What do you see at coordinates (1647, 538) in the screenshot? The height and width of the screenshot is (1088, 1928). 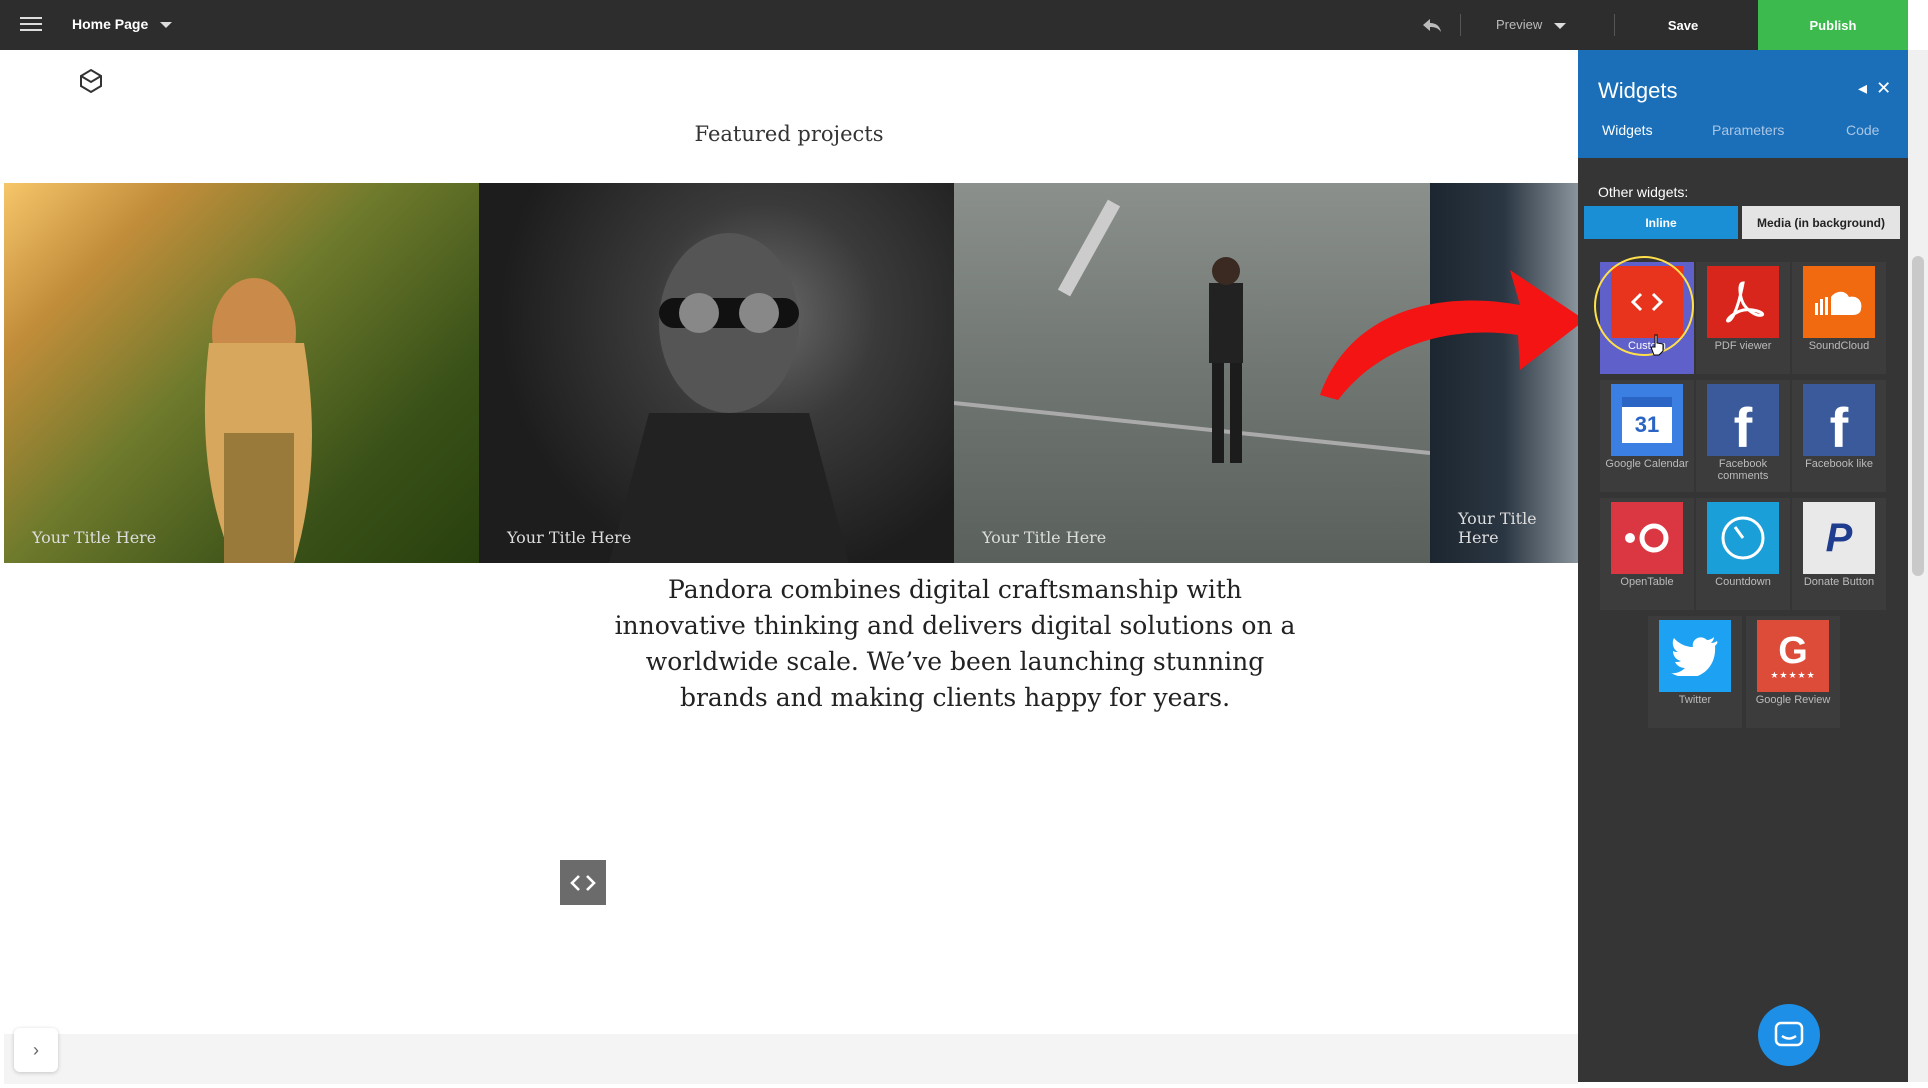 I see `opentable-icon` at bounding box center [1647, 538].